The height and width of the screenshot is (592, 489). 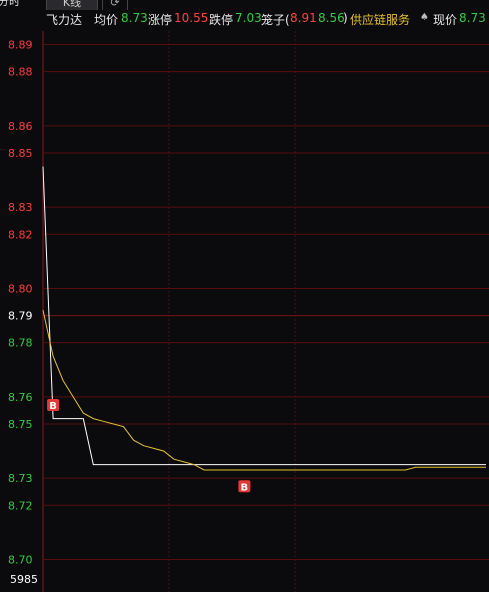 I want to click on y-tick-label: 8.70, so click(x=20, y=559).